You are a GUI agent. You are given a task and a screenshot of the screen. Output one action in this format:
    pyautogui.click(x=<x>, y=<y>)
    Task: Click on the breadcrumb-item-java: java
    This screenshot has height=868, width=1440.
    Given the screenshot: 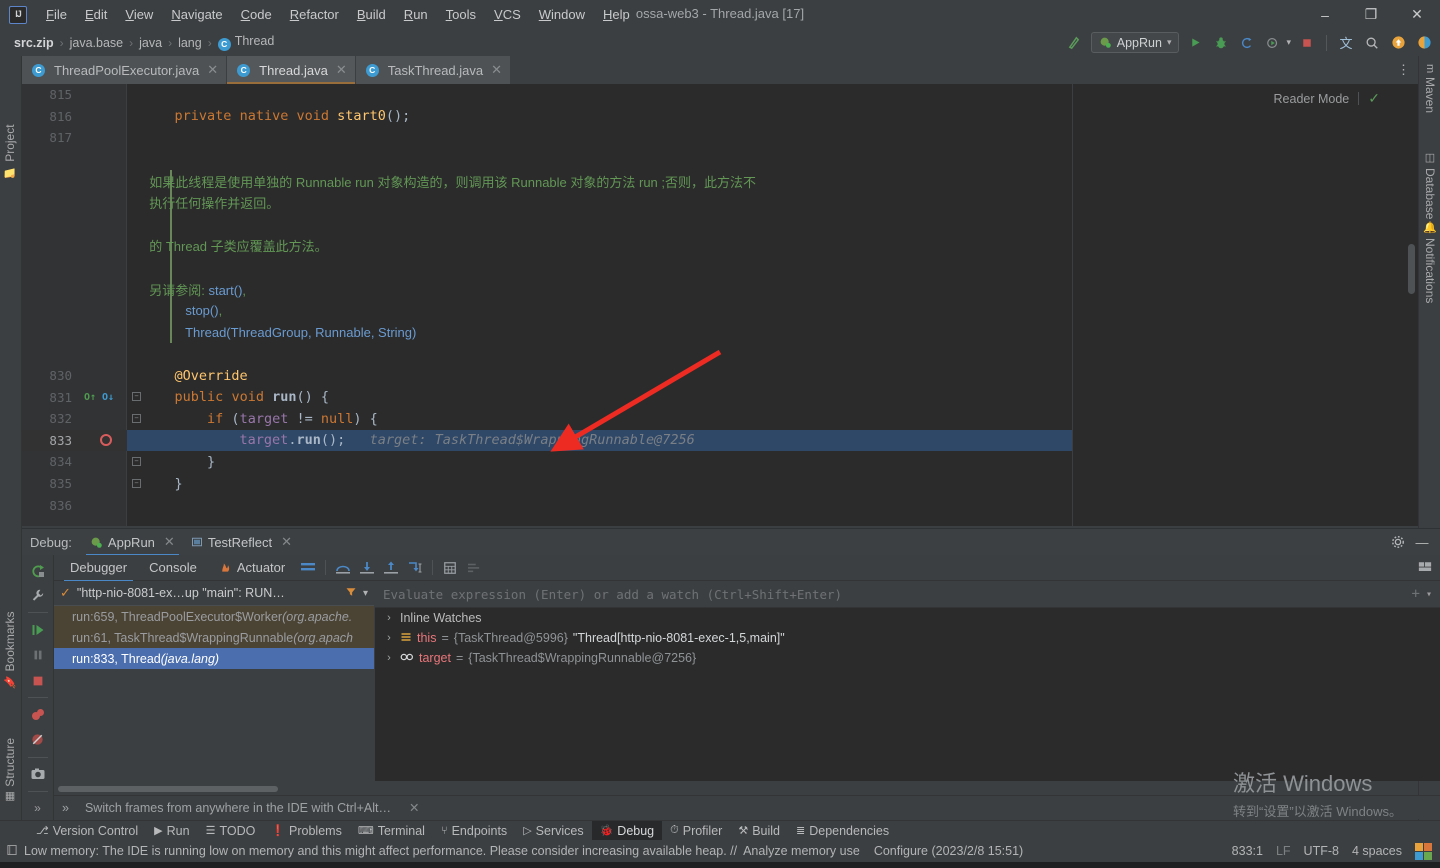 What is the action you would take?
    pyautogui.click(x=150, y=43)
    